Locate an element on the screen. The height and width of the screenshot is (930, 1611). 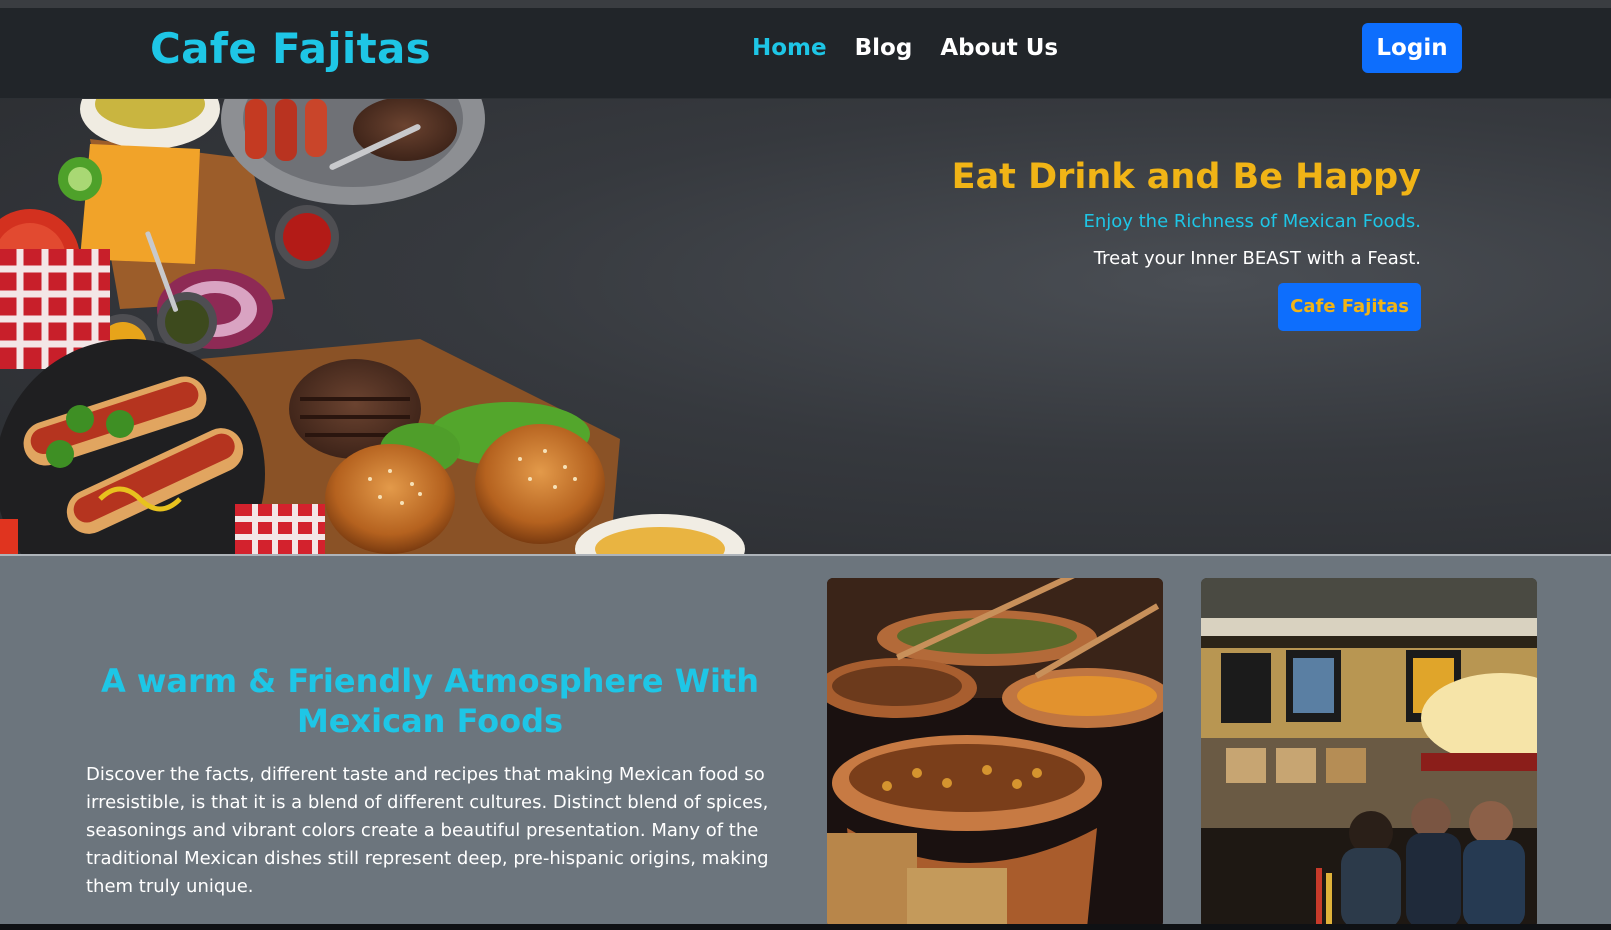
navbar: Cafe Fajitas Home Blog About Us Login is located at coordinates (805, 53).